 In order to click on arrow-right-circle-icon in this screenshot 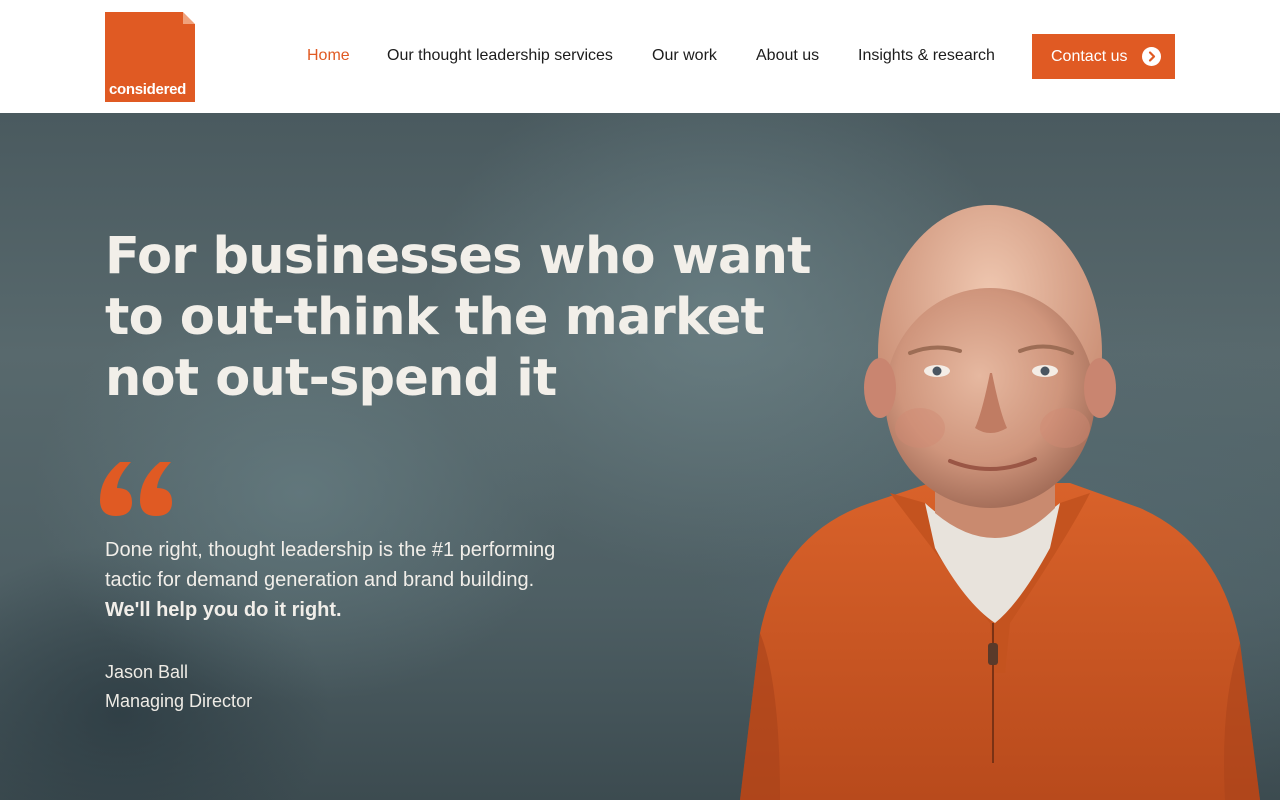, I will do `click(1151, 56)`.